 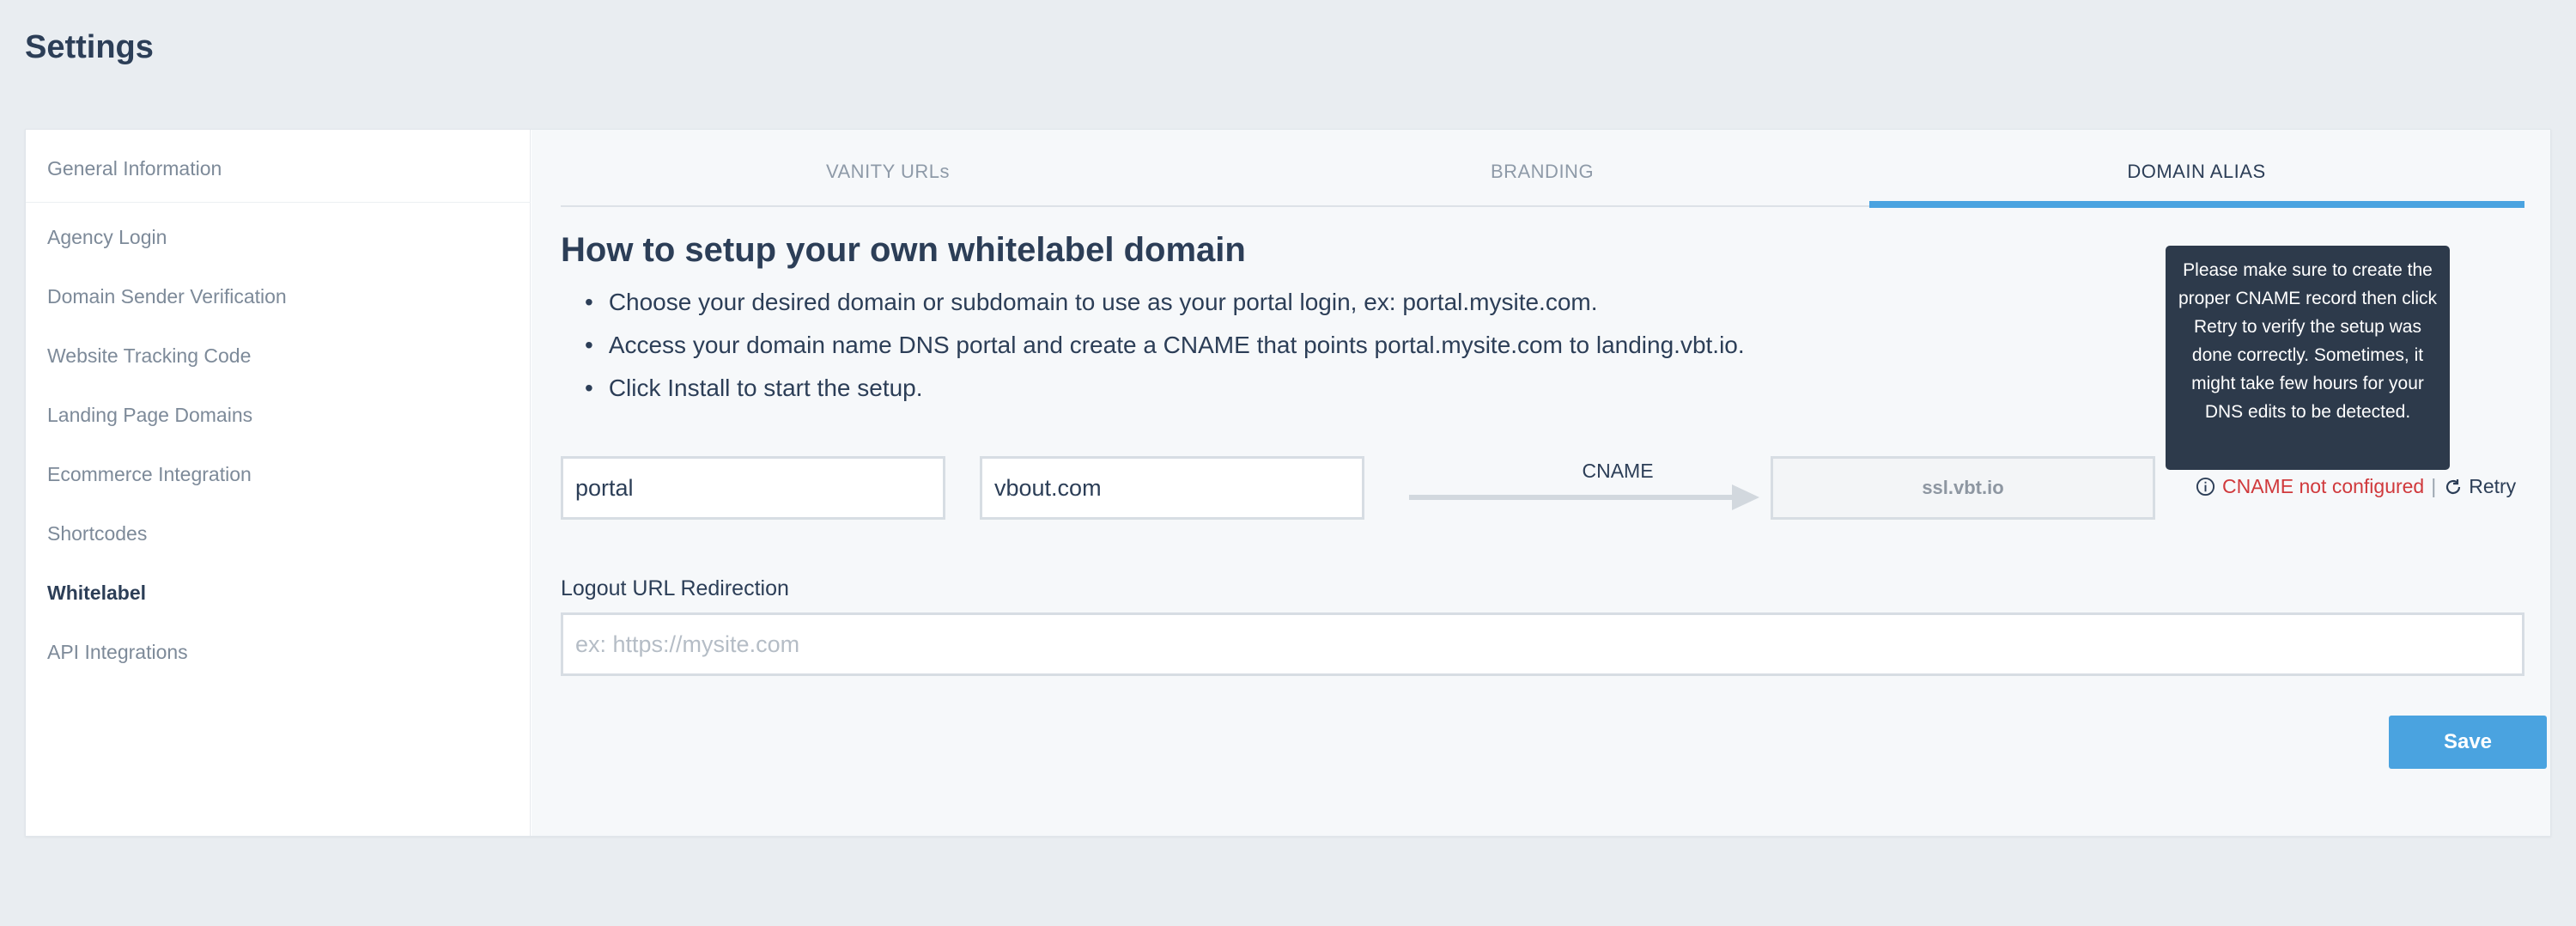 I want to click on retry-label: Retry, so click(x=2493, y=486).